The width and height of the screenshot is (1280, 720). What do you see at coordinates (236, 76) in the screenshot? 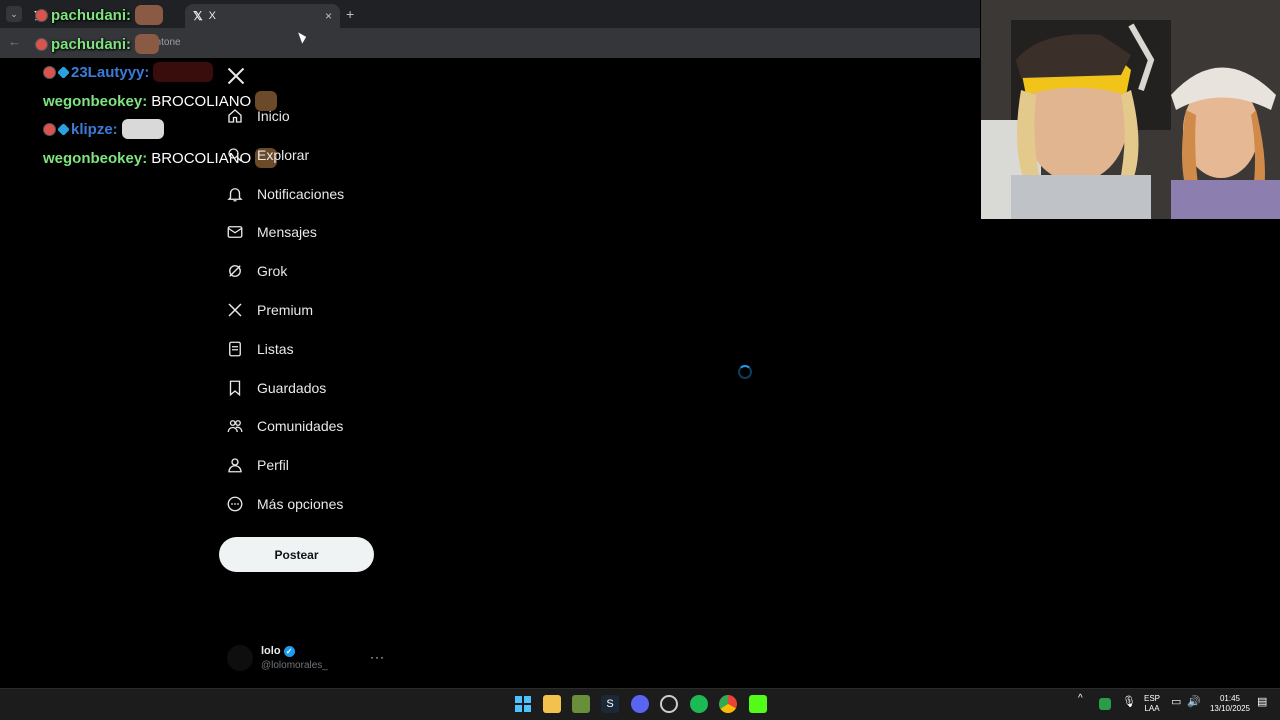
I see `x-logo-icon` at bounding box center [236, 76].